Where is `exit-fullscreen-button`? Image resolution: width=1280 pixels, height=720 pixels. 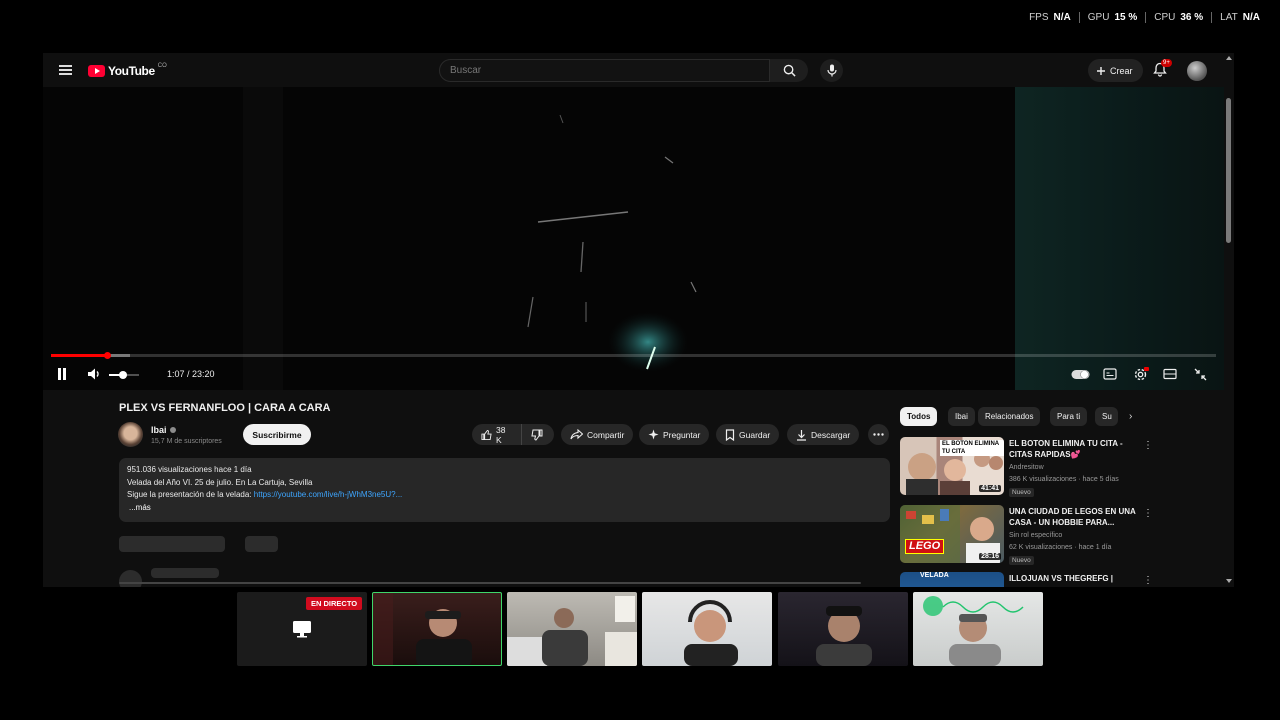 exit-fullscreen-button is located at coordinates (1200, 374).